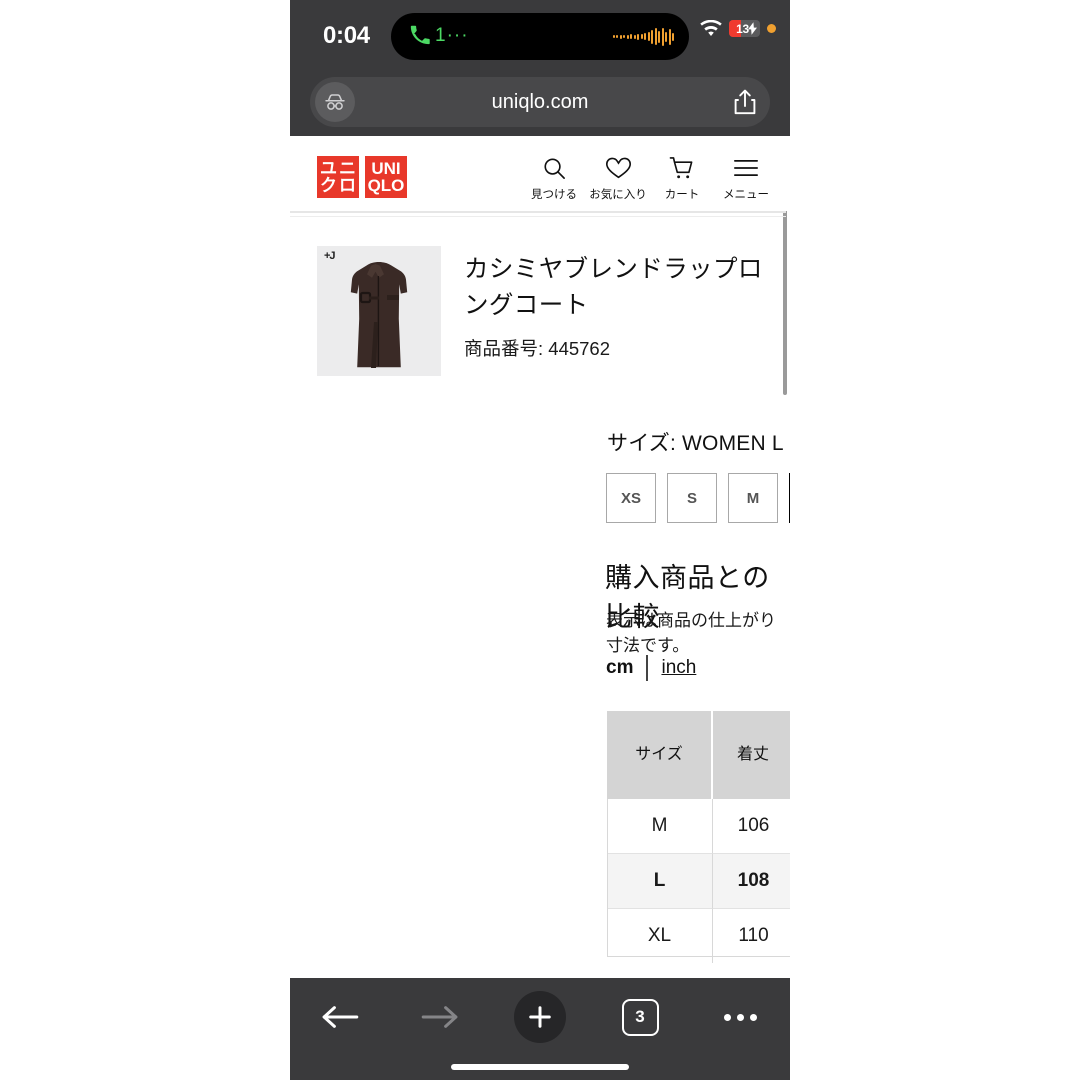  I want to click on header-divider-top, so click(538, 212).